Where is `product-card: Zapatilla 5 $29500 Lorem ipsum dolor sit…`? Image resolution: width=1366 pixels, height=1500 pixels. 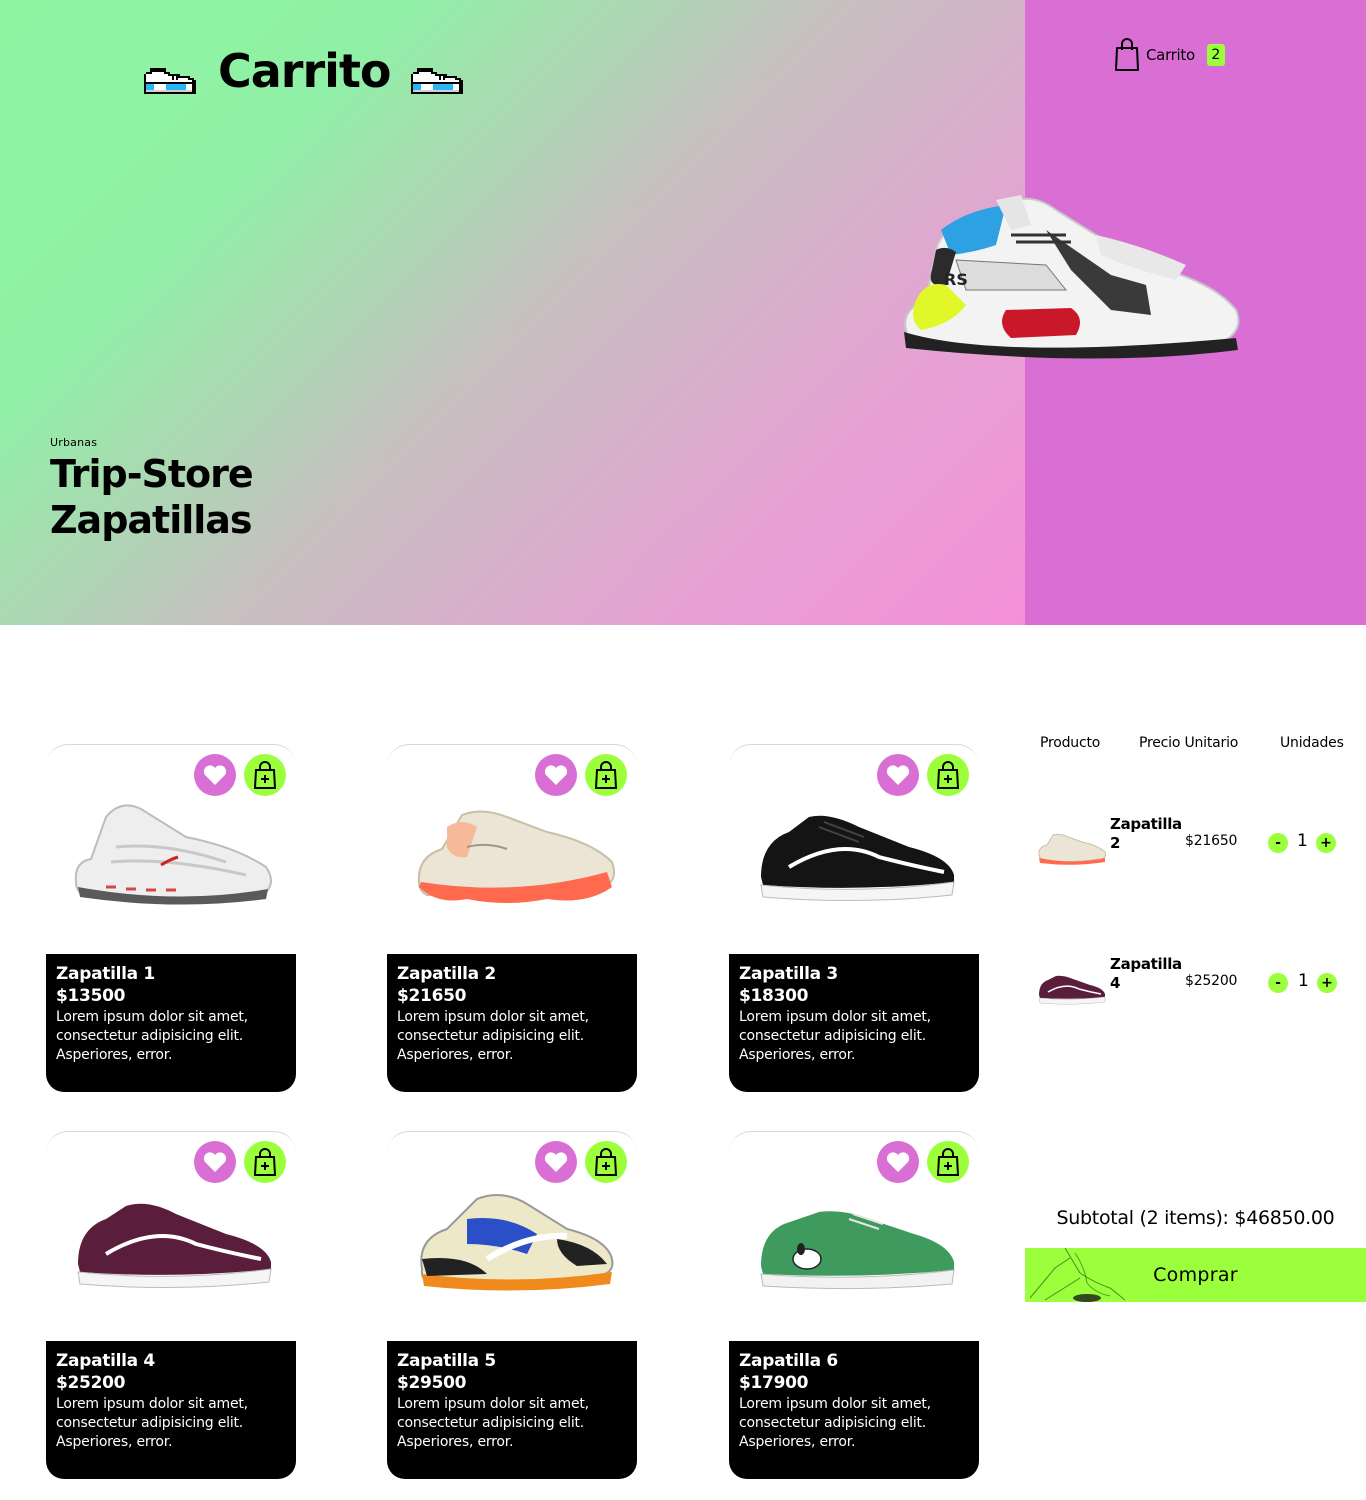
product-card: Zapatilla 5 $29500 Lorem ipsum dolor sit… is located at coordinates (512, 1305).